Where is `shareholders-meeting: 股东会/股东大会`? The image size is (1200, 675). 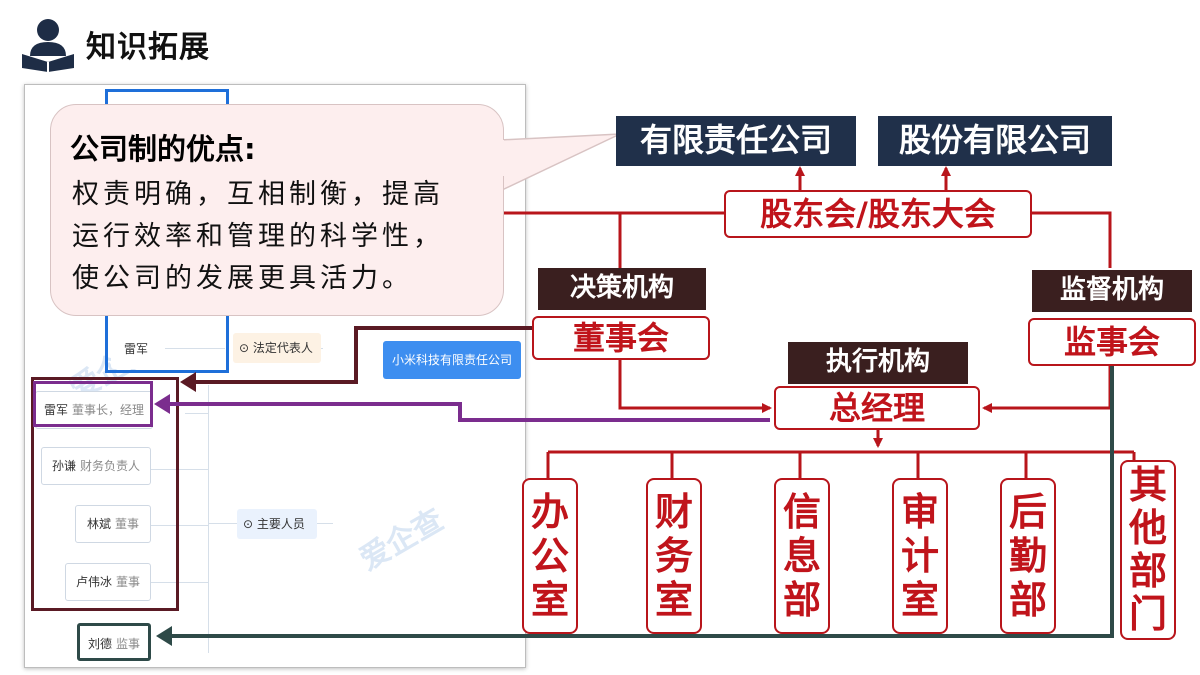 shareholders-meeting: 股东会/股东大会 is located at coordinates (878, 214).